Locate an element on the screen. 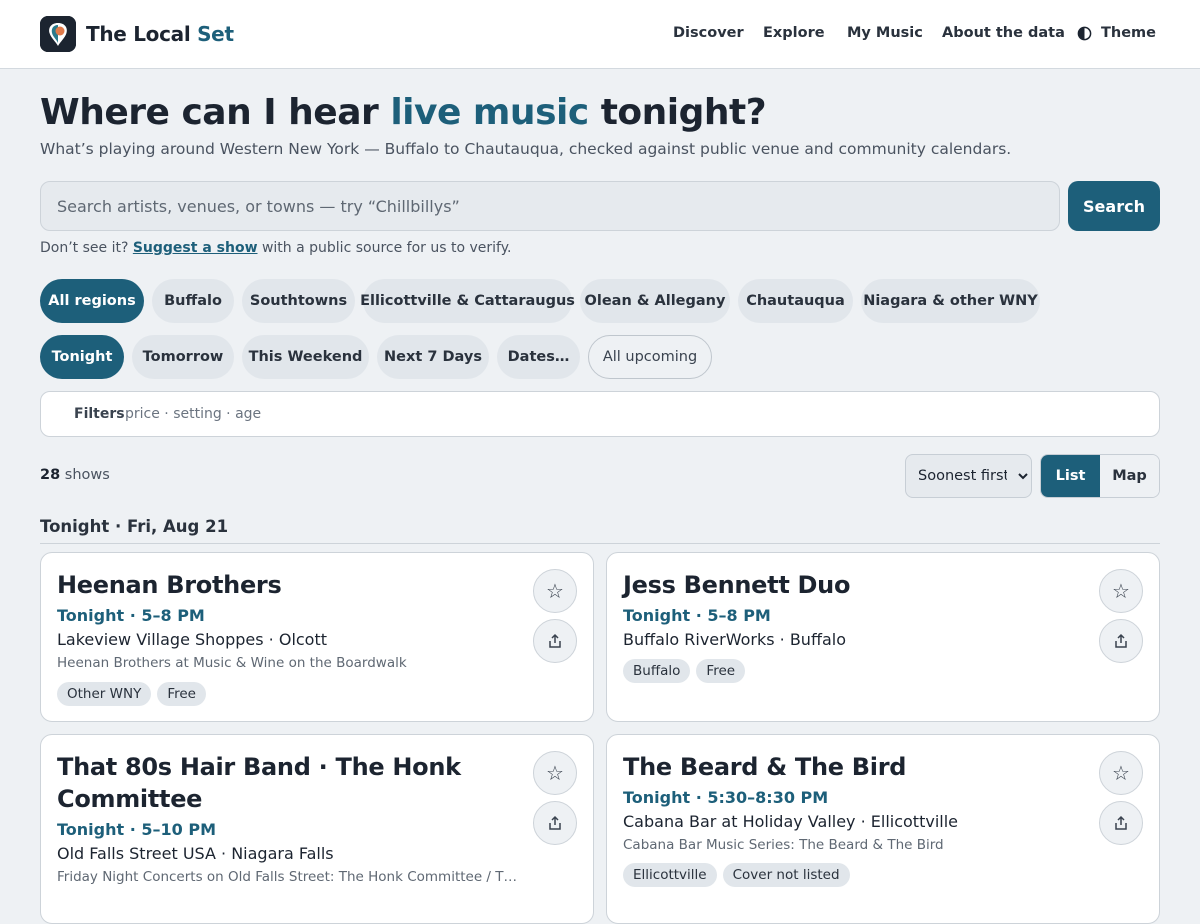 Image resolution: width=1200 pixels, height=924 pixels. tag-price: Cover not listed is located at coordinates (786, 875).